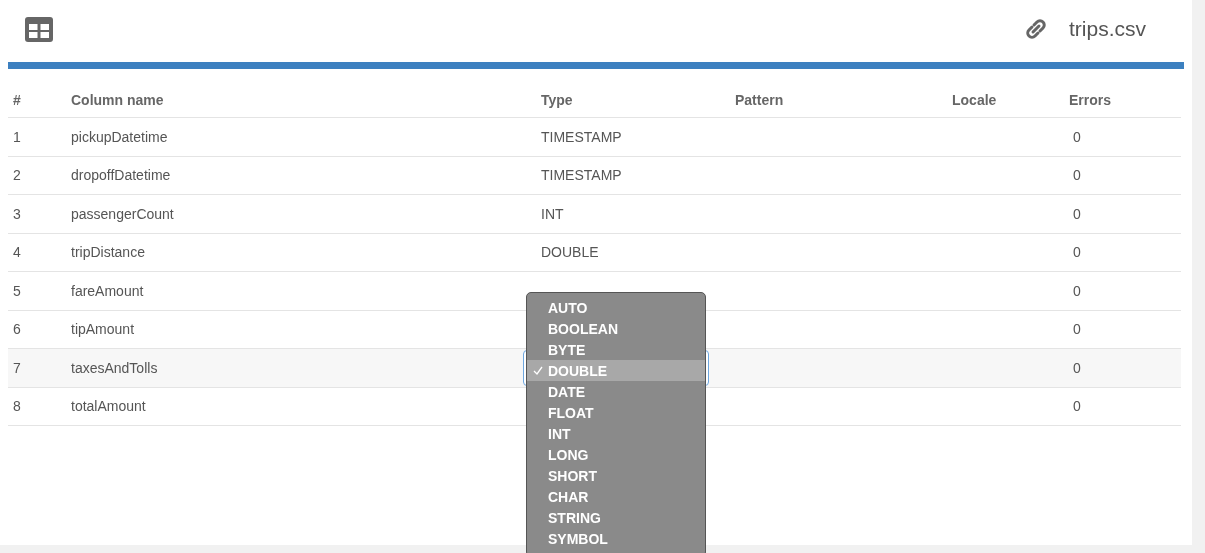 This screenshot has width=1205, height=553. Describe the element at coordinates (1107, 29) in the screenshot. I see `file-name: trips.csv` at that location.